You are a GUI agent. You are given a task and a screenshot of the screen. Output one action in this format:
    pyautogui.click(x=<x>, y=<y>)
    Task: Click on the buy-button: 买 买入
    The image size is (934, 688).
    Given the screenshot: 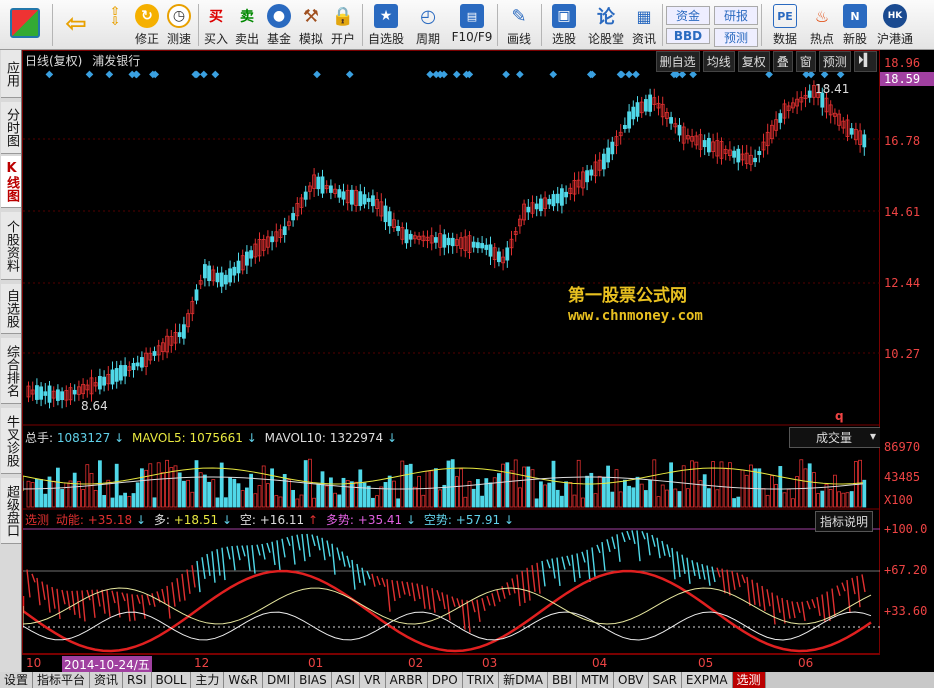 What is the action you would take?
    pyautogui.click(x=216, y=25)
    